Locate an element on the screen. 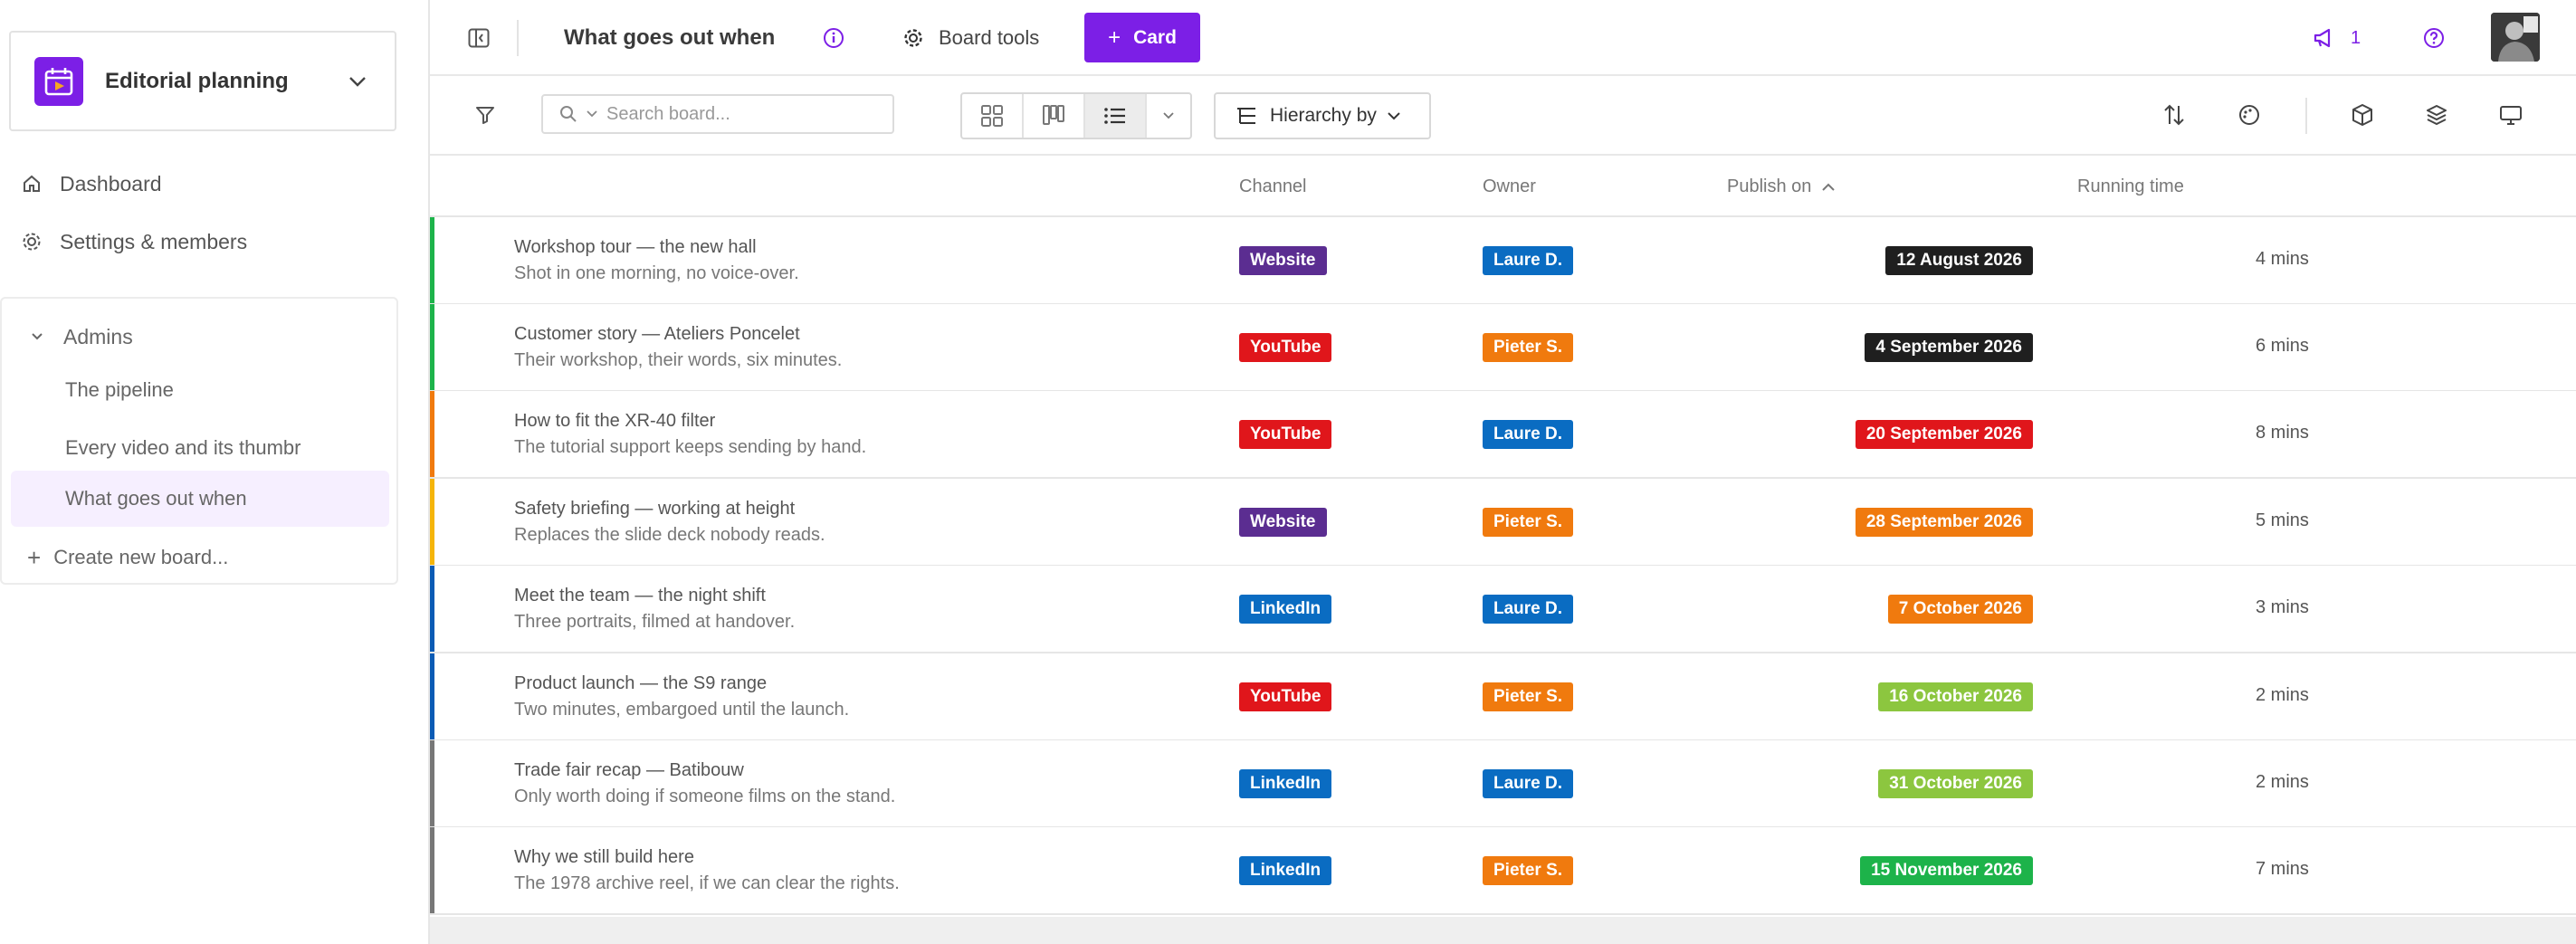 The height and width of the screenshot is (944, 2576). column-header-publish-on: Publish on is located at coordinates (1781, 187).